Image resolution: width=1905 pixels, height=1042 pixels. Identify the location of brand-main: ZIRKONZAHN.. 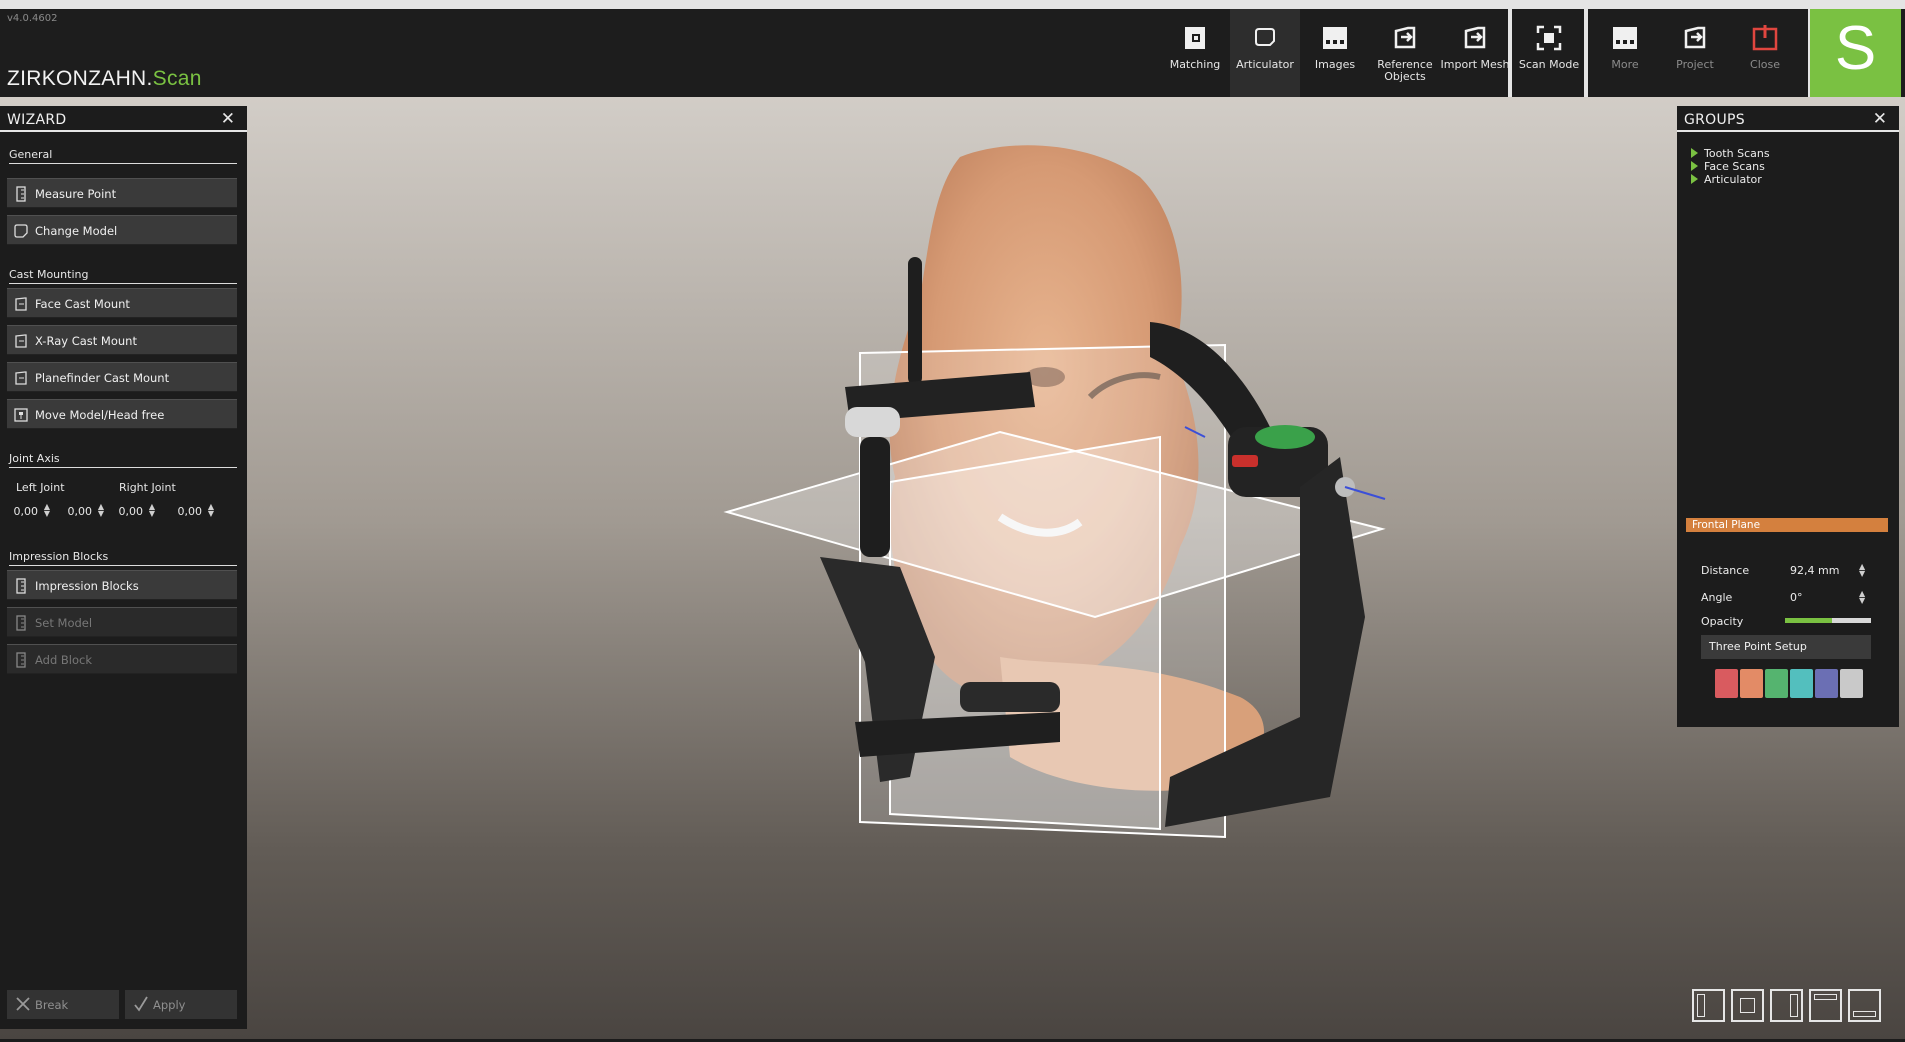
(80, 78).